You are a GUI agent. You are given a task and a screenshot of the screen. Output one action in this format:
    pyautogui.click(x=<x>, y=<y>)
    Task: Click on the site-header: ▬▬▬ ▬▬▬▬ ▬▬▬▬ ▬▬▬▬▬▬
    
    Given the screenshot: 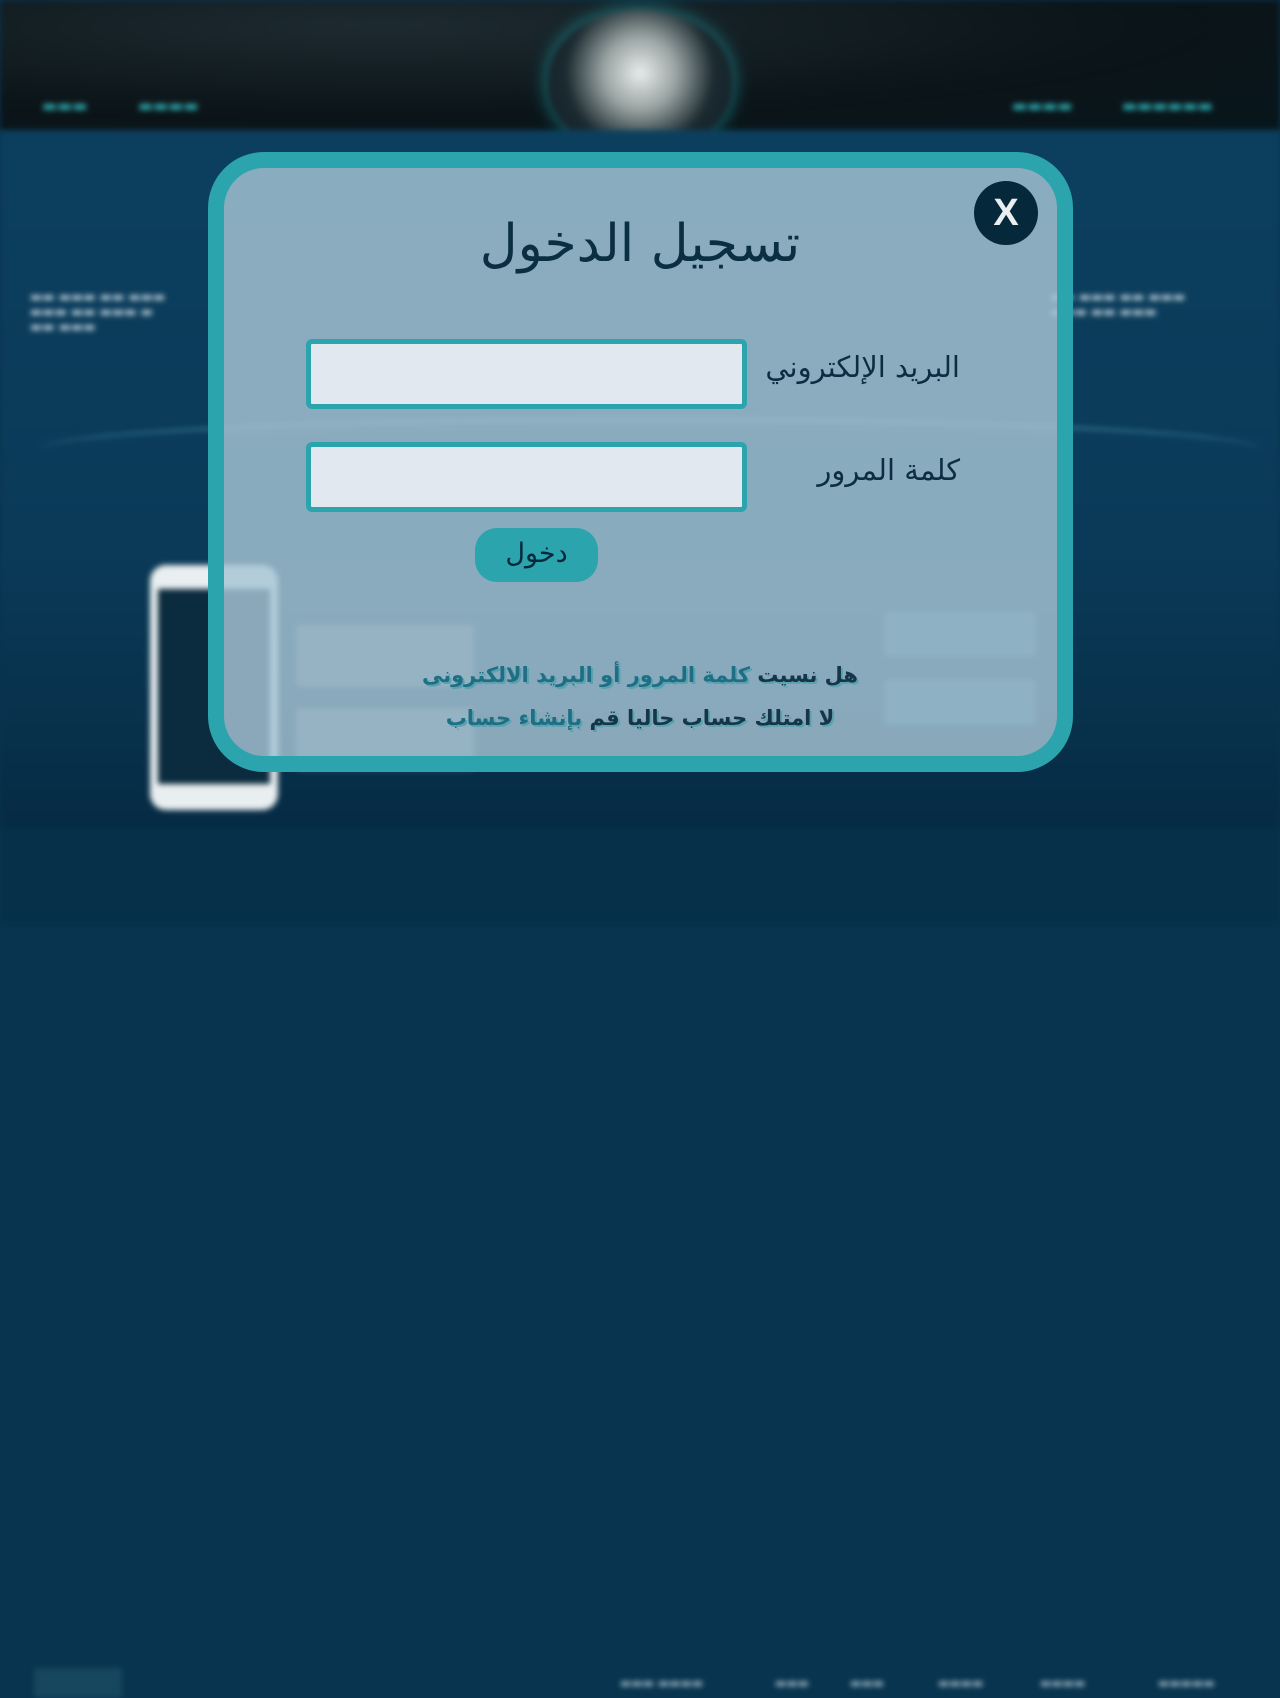 What is the action you would take?
    pyautogui.click(x=640, y=75)
    